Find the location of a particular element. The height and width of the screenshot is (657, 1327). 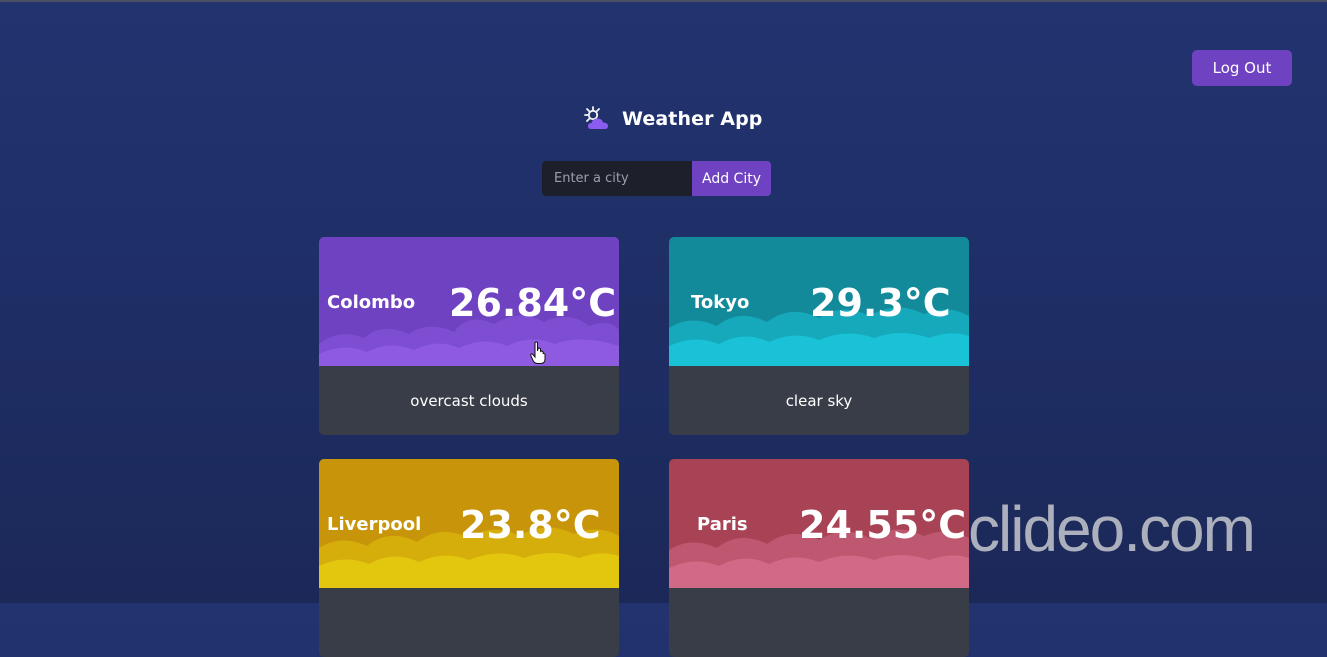

city-input is located at coordinates (617, 178).